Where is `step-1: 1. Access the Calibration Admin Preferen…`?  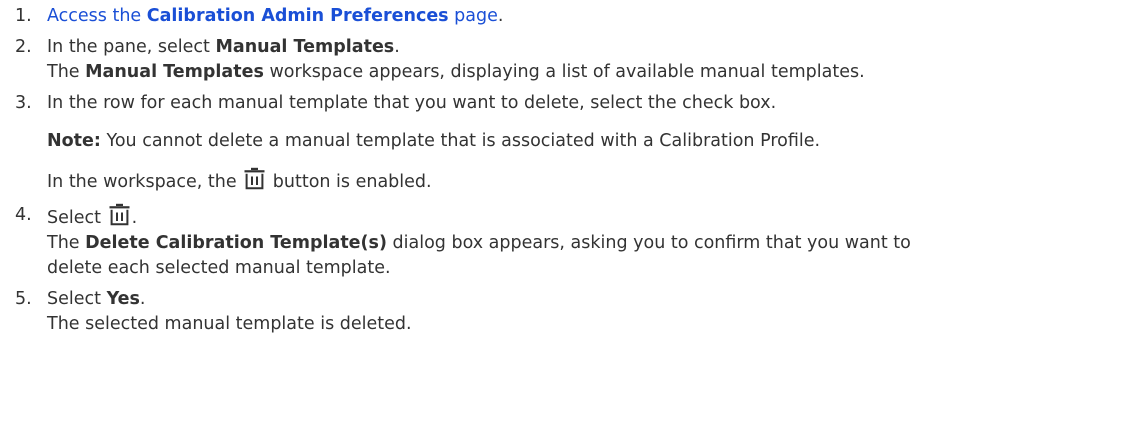 step-1: 1. Access the Calibration Admin Preferen… is located at coordinates (563, 16).